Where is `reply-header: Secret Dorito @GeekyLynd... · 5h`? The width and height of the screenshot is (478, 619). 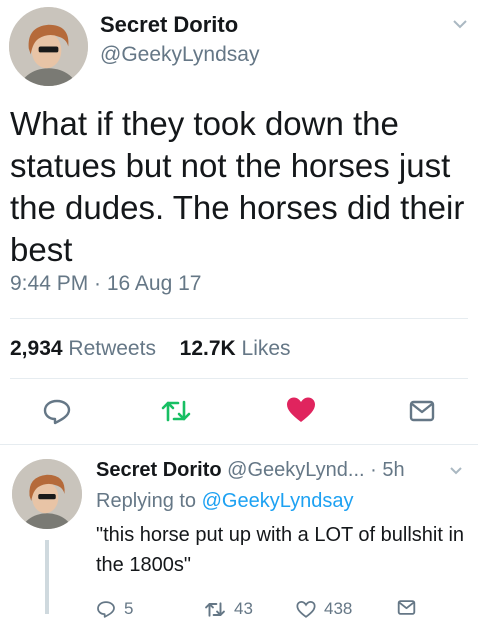
reply-header: Secret Dorito @GeekyLynd... · 5h is located at coordinates (250, 470).